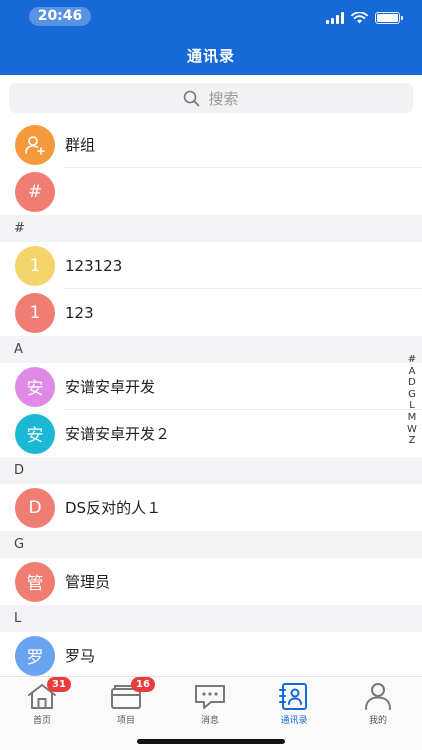  Describe the element at coordinates (211, 144) in the screenshot. I see `group-row: 群组` at that location.